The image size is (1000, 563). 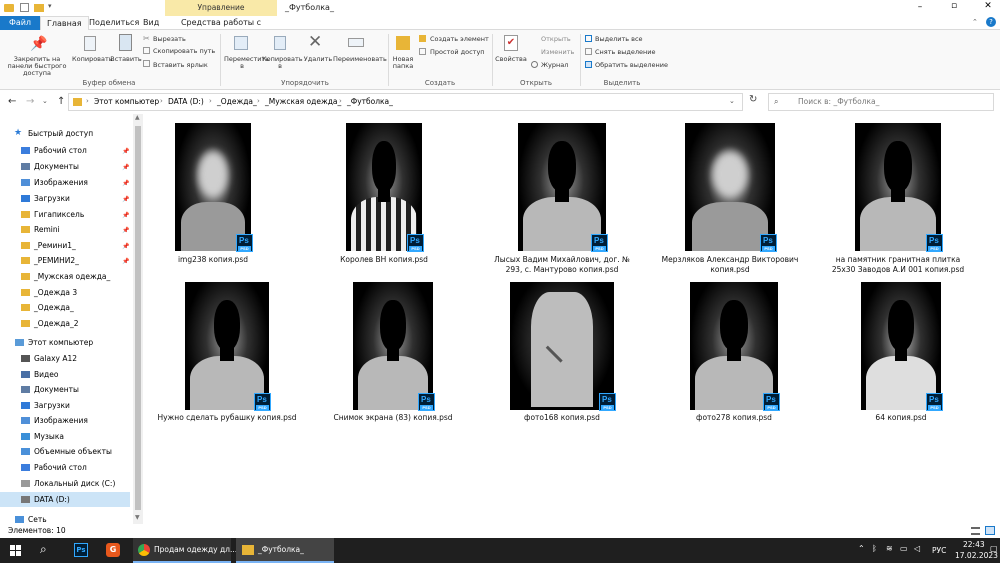 What do you see at coordinates (20, 23) in the screenshot?
I see `tab-file: Файл` at bounding box center [20, 23].